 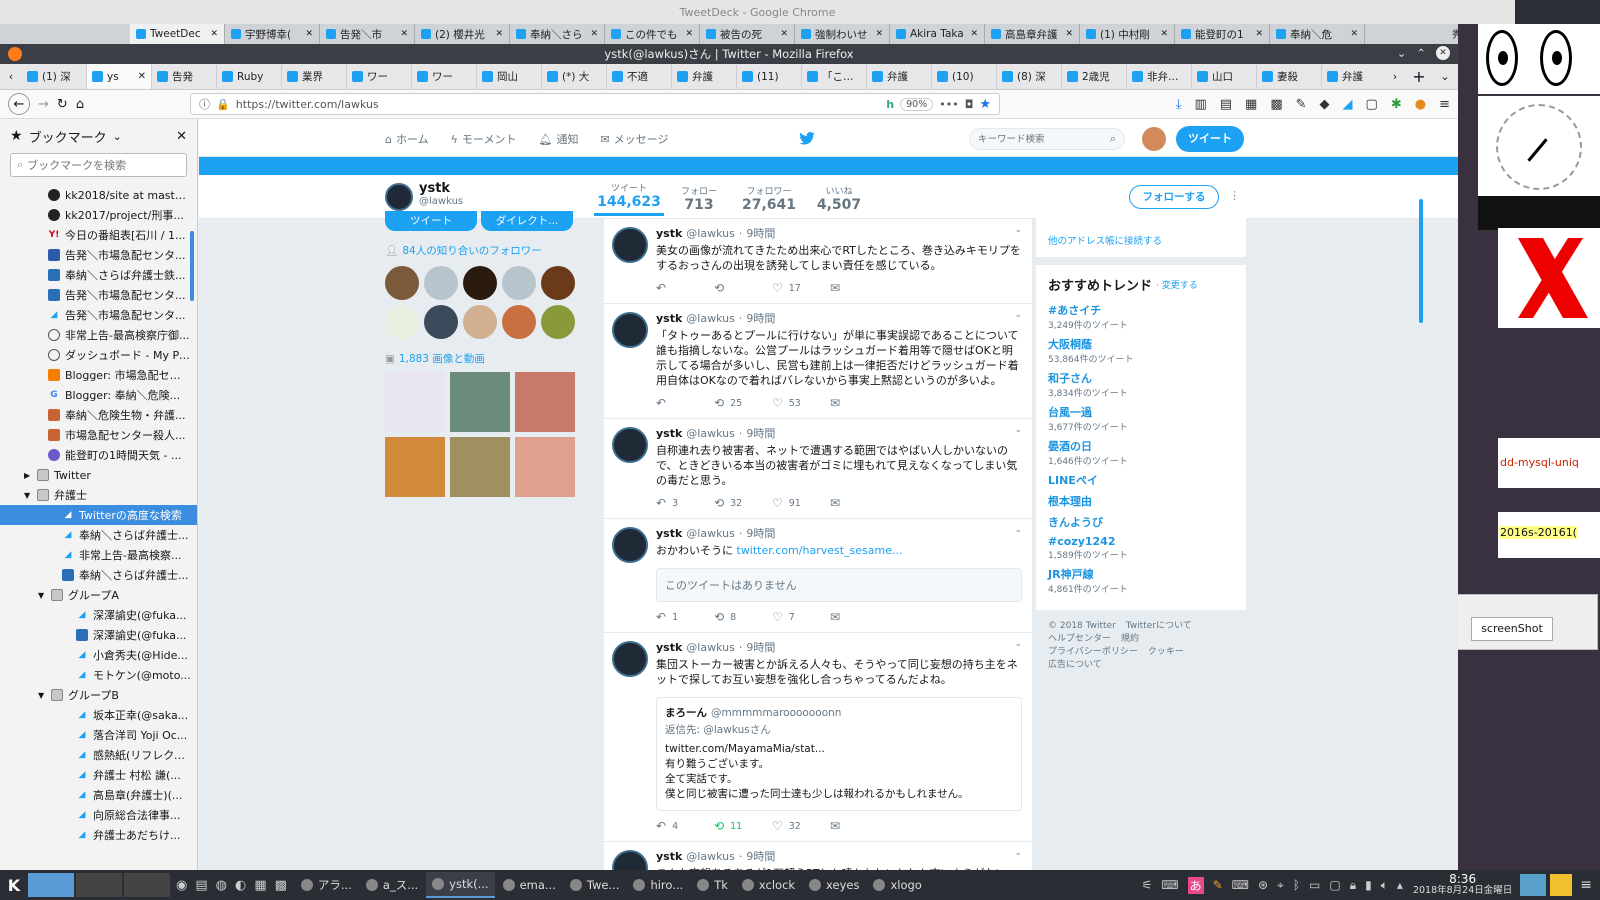 What do you see at coordinates (1141, 452) in the screenshot?
I see `trend-item: 晏酒の日 1,646件のツイート` at bounding box center [1141, 452].